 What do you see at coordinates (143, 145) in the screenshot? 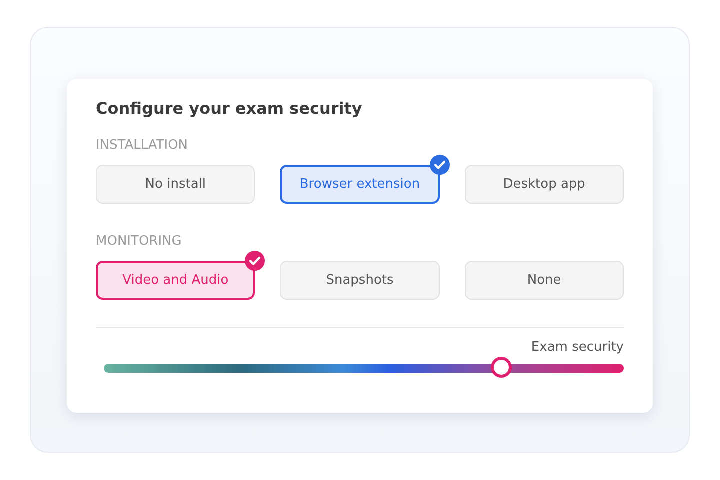
I see `section-label: INSTALLATION` at bounding box center [143, 145].